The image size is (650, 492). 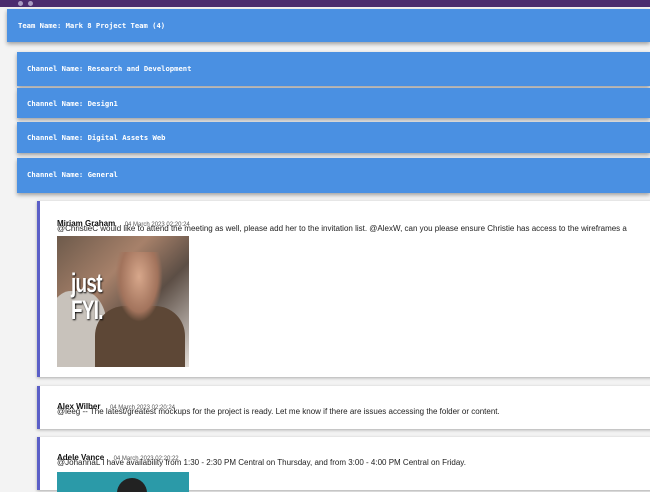 What do you see at coordinates (325, 3) in the screenshot?
I see `browser-top-strip` at bounding box center [325, 3].